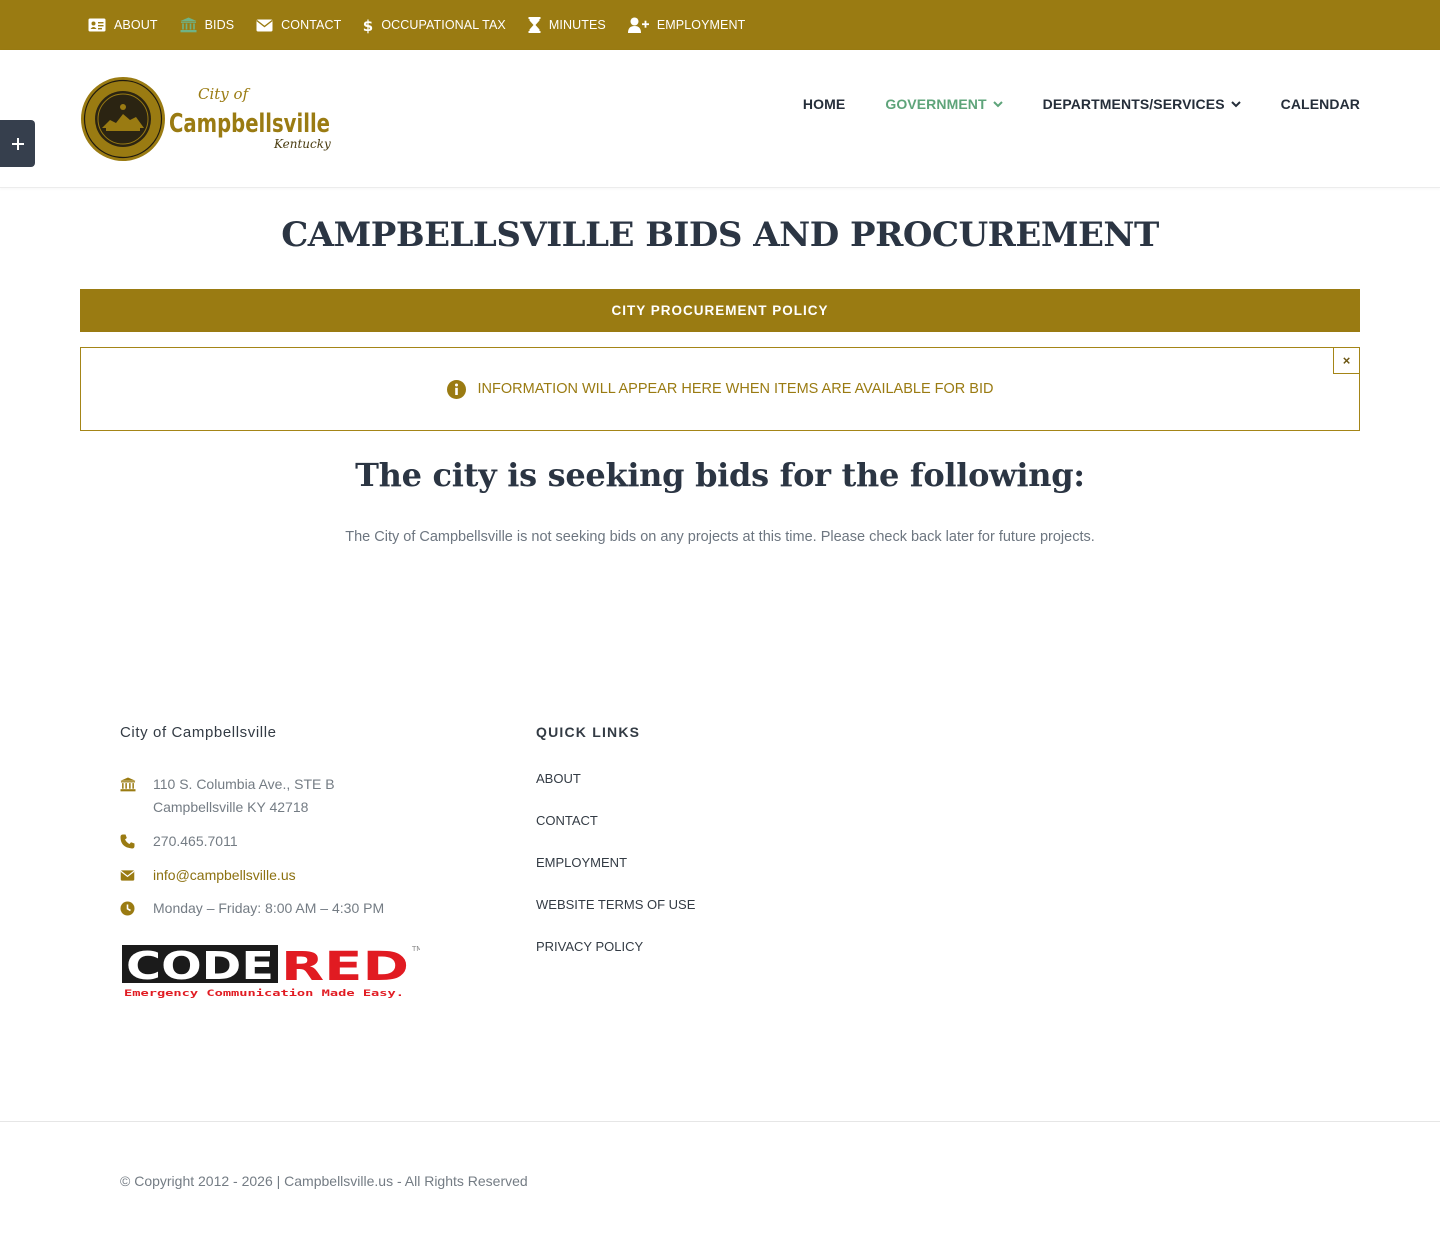 Image resolution: width=1440 pixels, height=1242 pixels. What do you see at coordinates (589, 946) in the screenshot?
I see `quick-link-privacy: PRIVACY POLICY` at bounding box center [589, 946].